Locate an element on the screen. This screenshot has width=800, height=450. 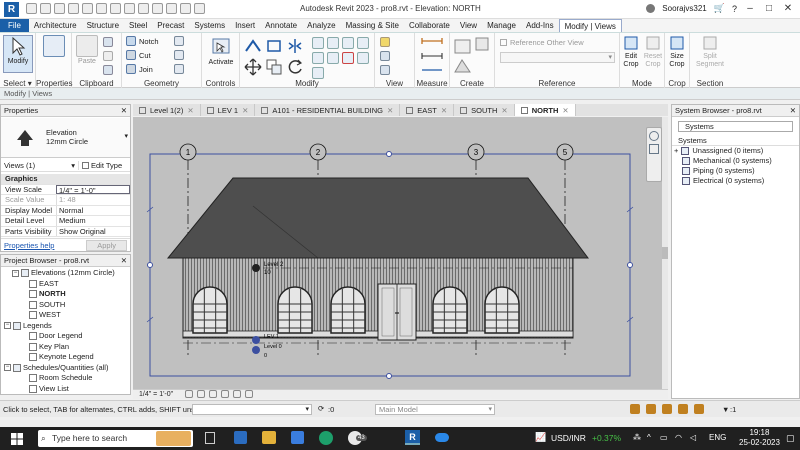
filter-icon: ▼ is located at coordinates (725, 409).